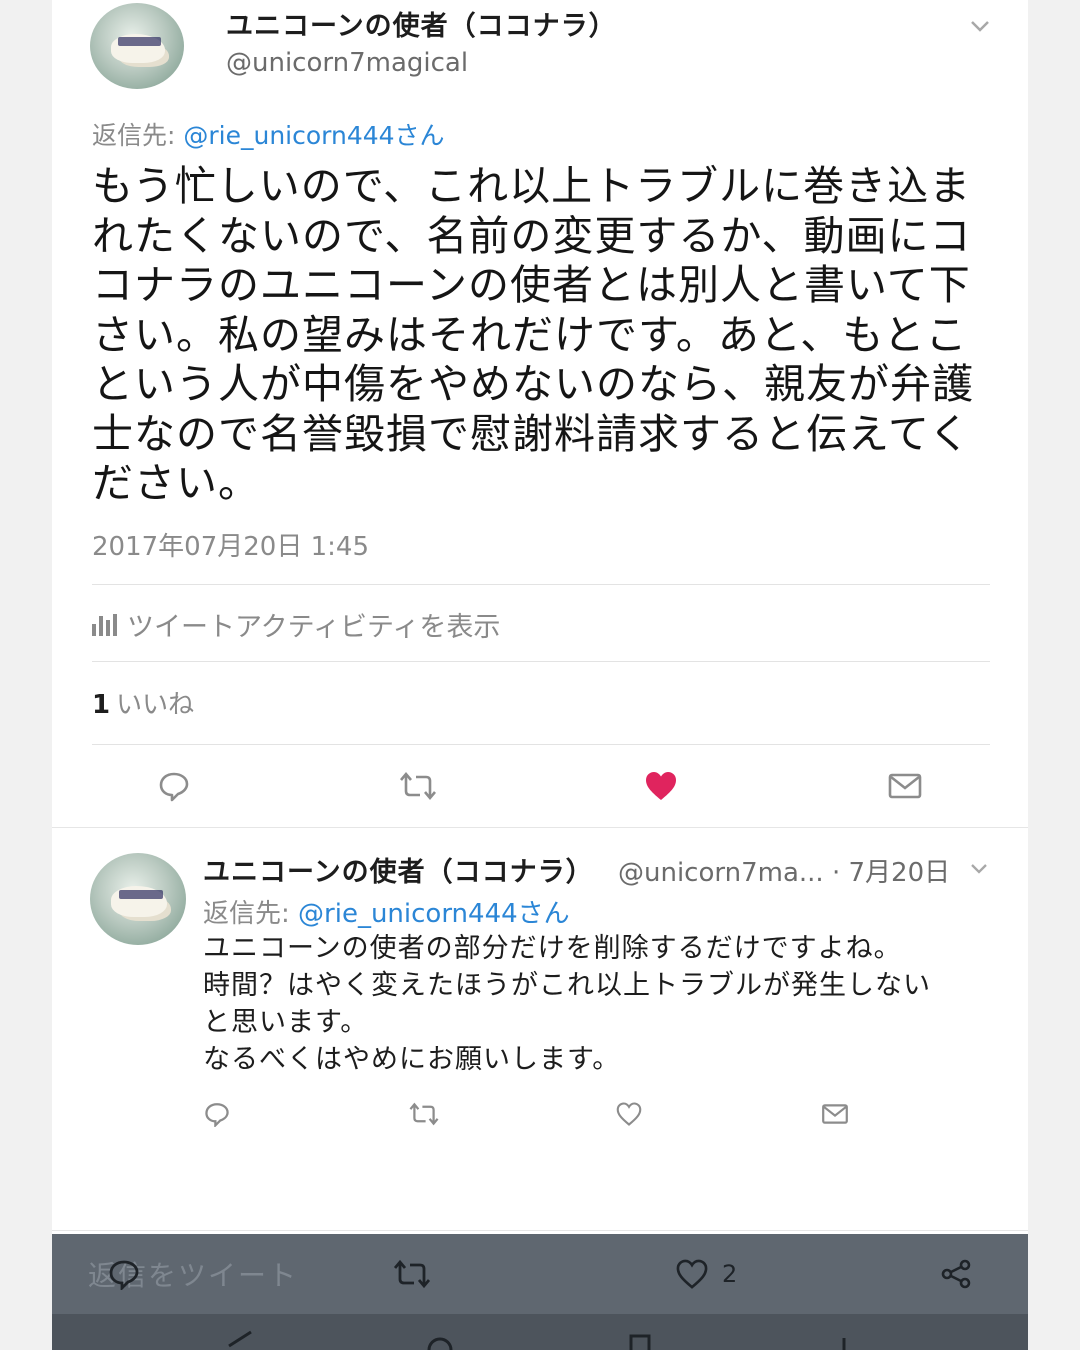 The width and height of the screenshot is (1080, 1350). I want to click on likes-count: 1, so click(101, 705).